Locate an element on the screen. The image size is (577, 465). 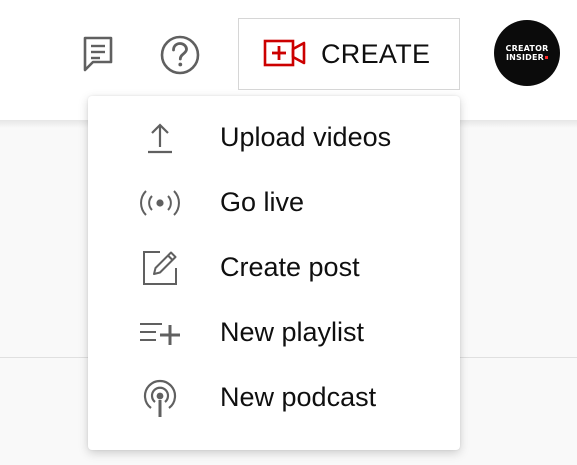
menu-item-label: New podcast is located at coordinates (298, 397).